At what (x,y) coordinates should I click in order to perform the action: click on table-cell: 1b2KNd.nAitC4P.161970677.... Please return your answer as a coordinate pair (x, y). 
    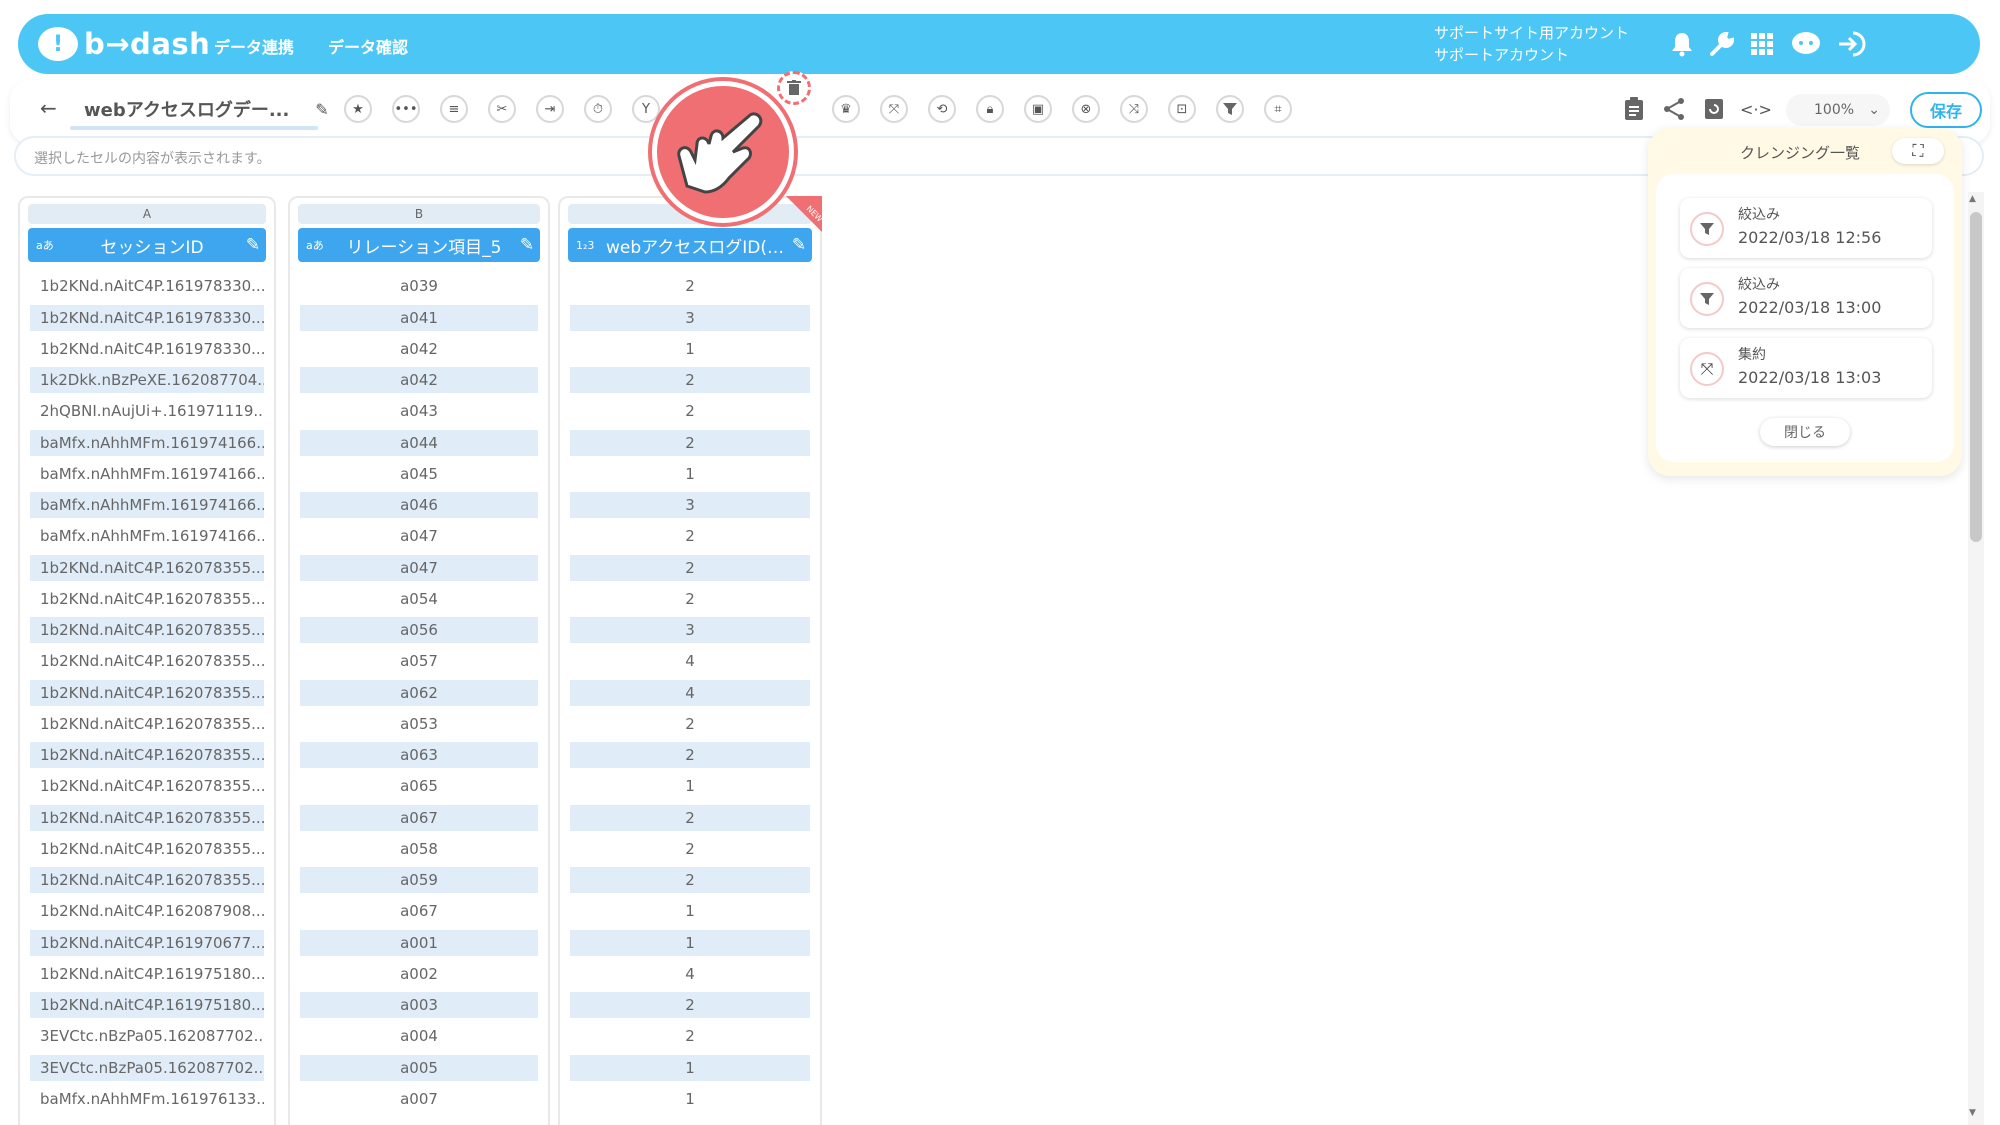
    Looking at the image, I should click on (147, 942).